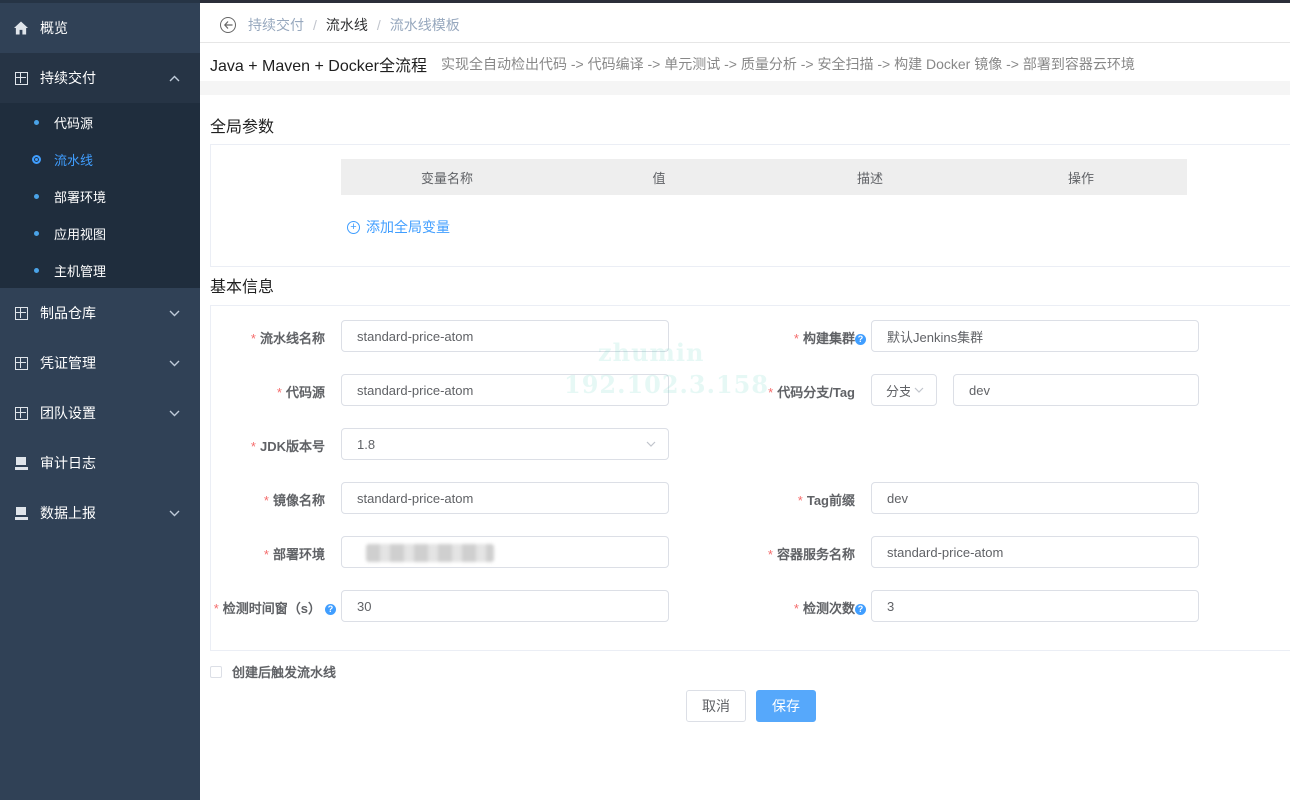 This screenshot has height=800, width=1290. Describe the element at coordinates (284, 672) in the screenshot. I see `trigger-after-create-label: 创建后触发流水线` at that location.